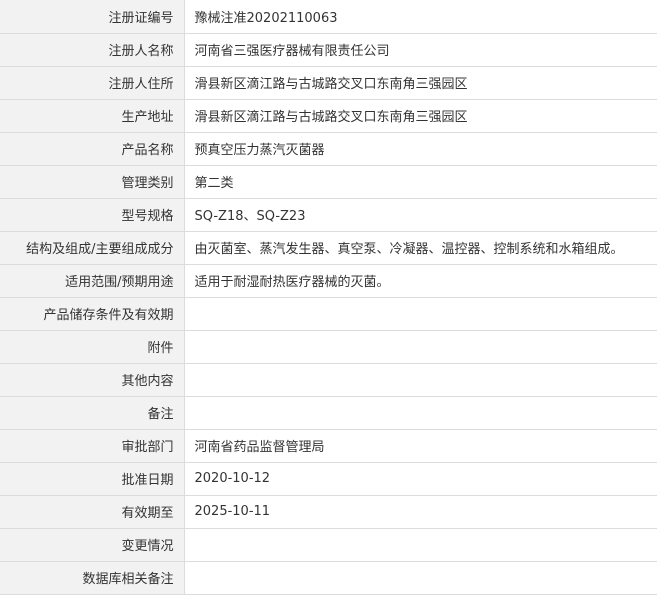 The height and width of the screenshot is (614, 657). I want to click on row-label: 结构及组成/主要组成成分, so click(92, 247).